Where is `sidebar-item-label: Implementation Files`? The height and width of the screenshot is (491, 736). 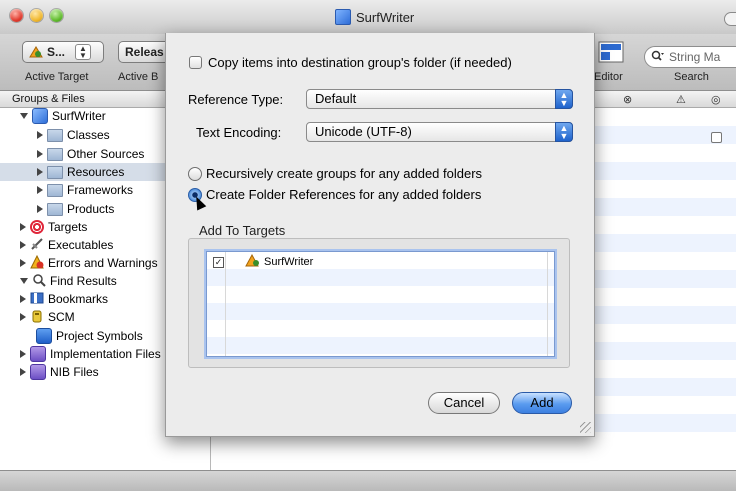 sidebar-item-label: Implementation Files is located at coordinates (105, 354).